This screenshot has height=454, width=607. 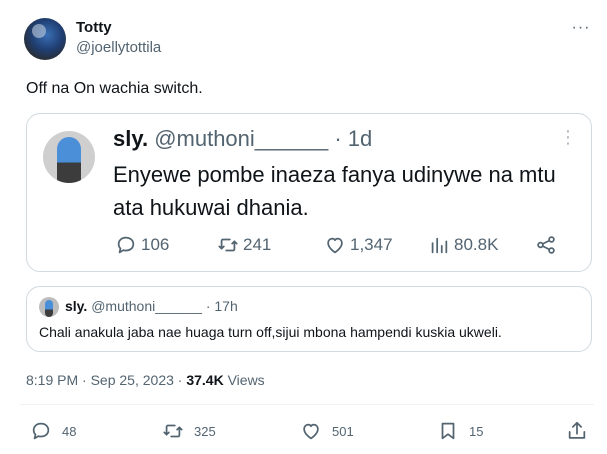 I want to click on bookmark-count: 15, so click(x=476, y=431).